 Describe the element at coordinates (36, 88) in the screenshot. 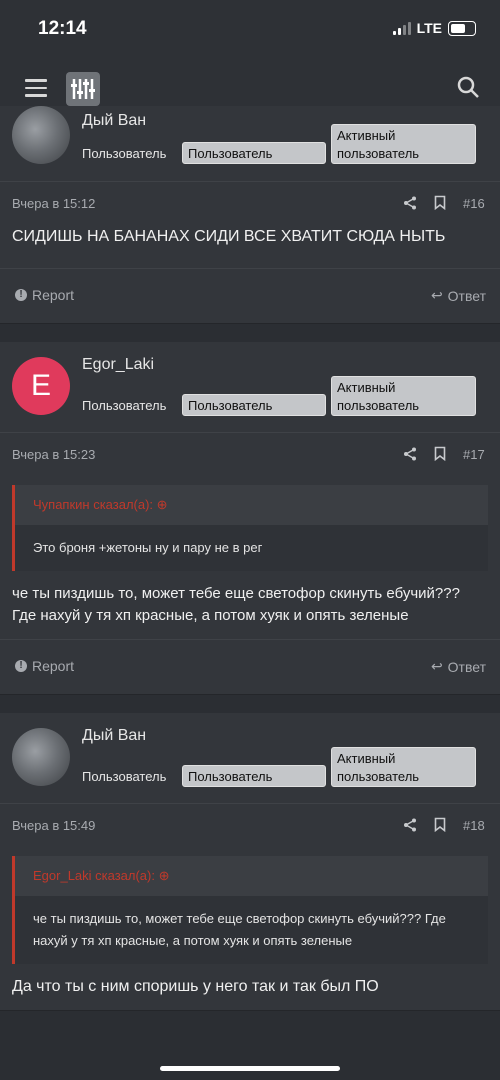

I see `menu-icon` at that location.